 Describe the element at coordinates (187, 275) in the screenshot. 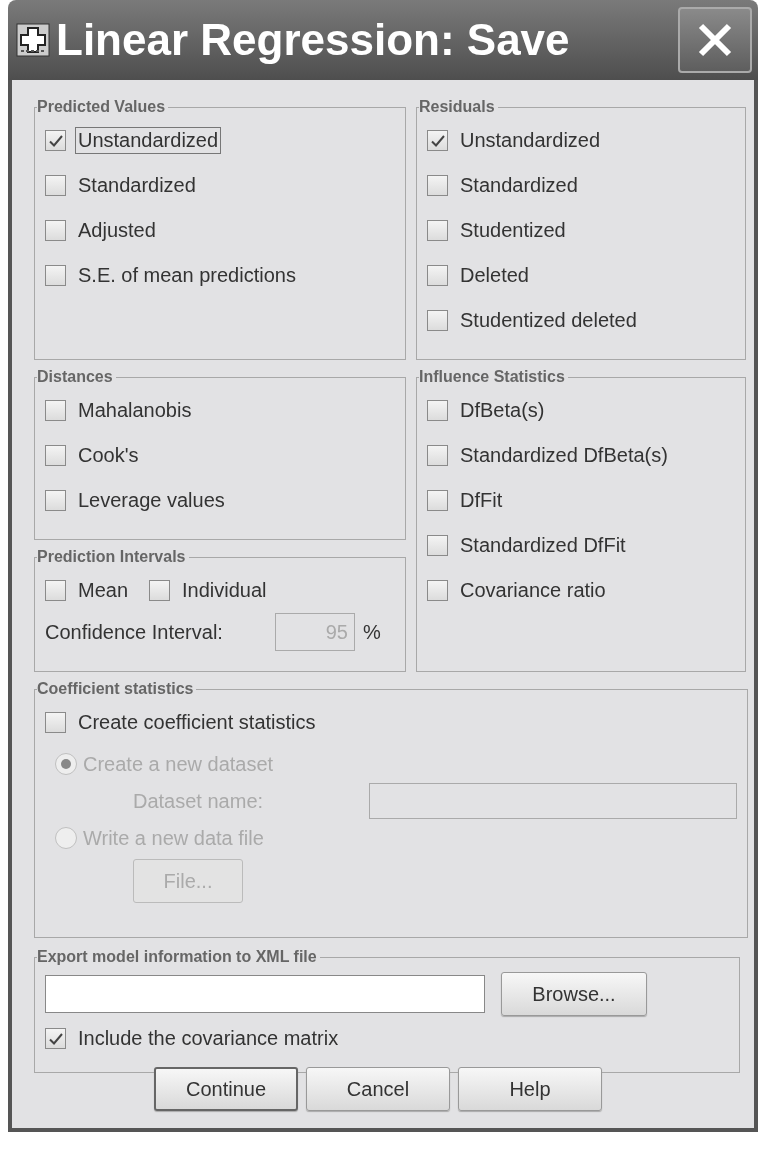

I see `checkbox-label: S.E. of mean predictions` at that location.